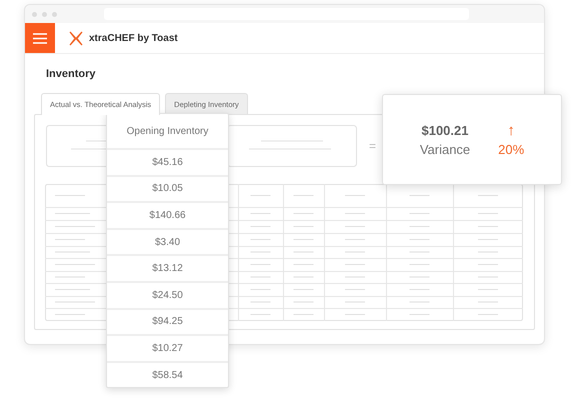 This screenshot has height=408, width=576. Describe the element at coordinates (167, 323) in the screenshot. I see `table-cell: $94.25` at that location.